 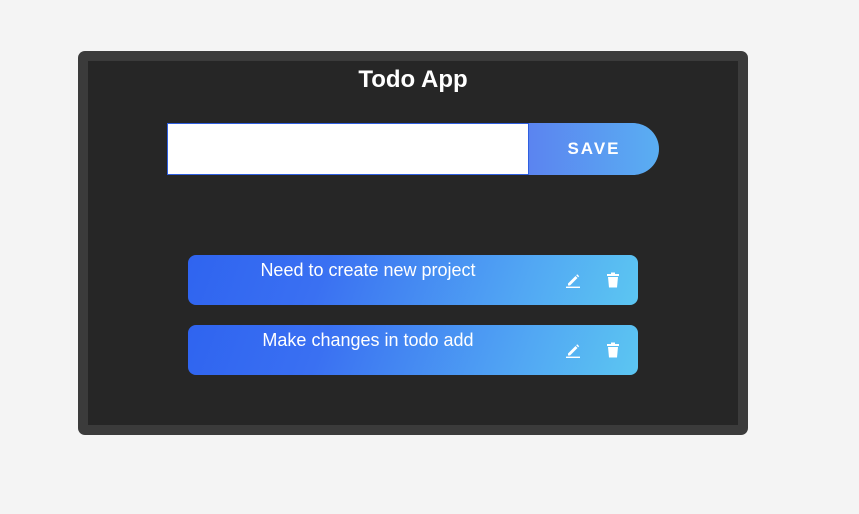 I want to click on todo-item: Make changes in todo add, so click(x=413, y=350).